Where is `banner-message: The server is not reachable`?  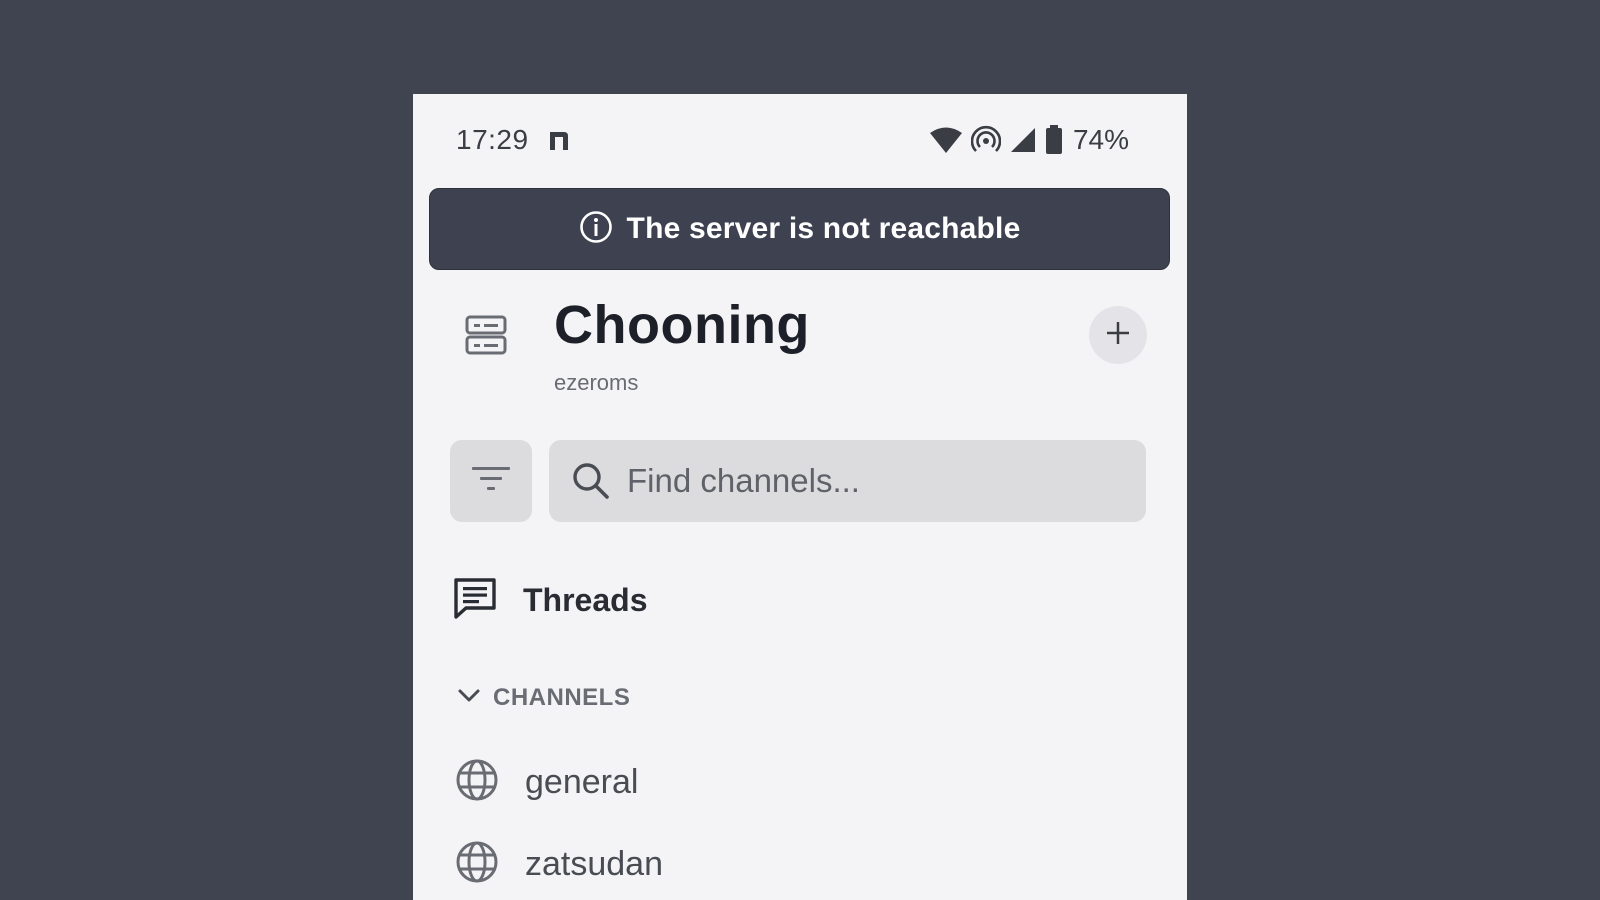
banner-message: The server is not reachable is located at coordinates (823, 228).